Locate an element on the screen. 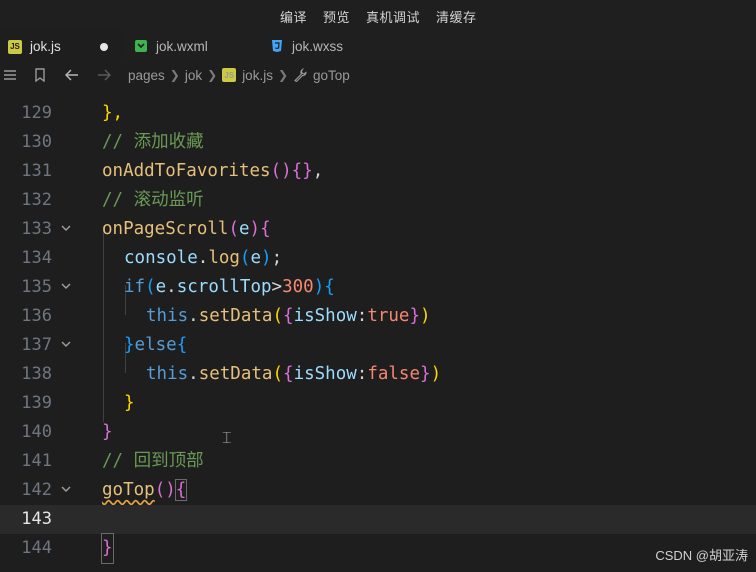 This screenshot has height=572, width=756. chevron-right-icon: ❯ is located at coordinates (212, 75).